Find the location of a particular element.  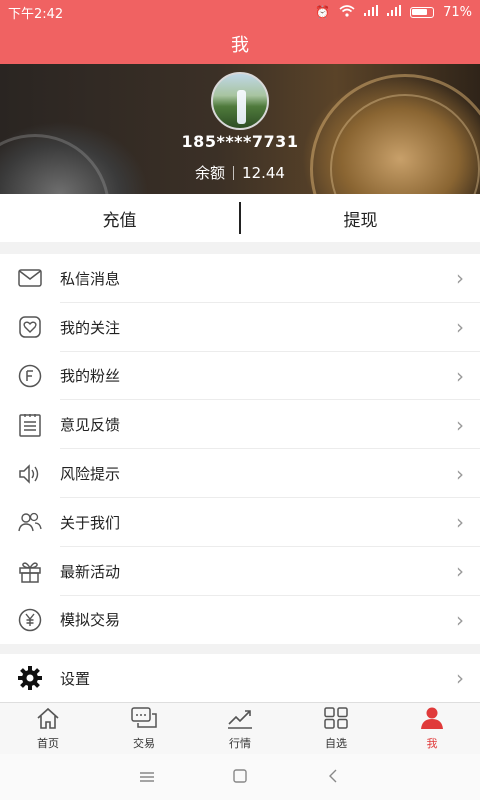

balance-label: 余额 is located at coordinates (210, 173).